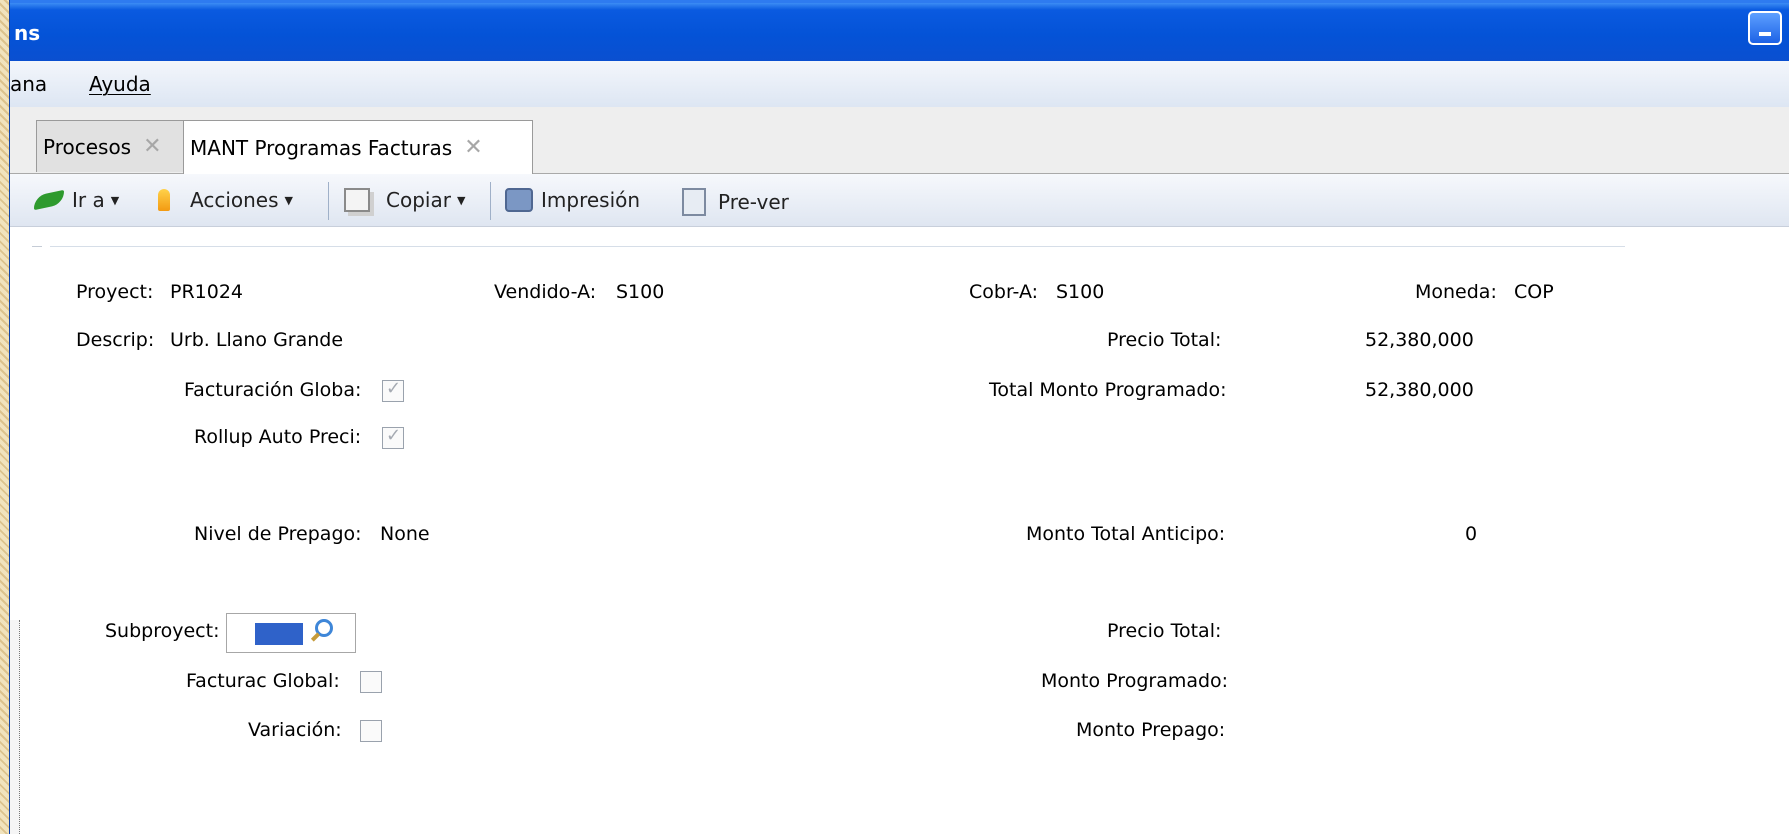  What do you see at coordinates (393, 437) in the screenshot?
I see `rollup-auto-preci-checkbox` at bounding box center [393, 437].